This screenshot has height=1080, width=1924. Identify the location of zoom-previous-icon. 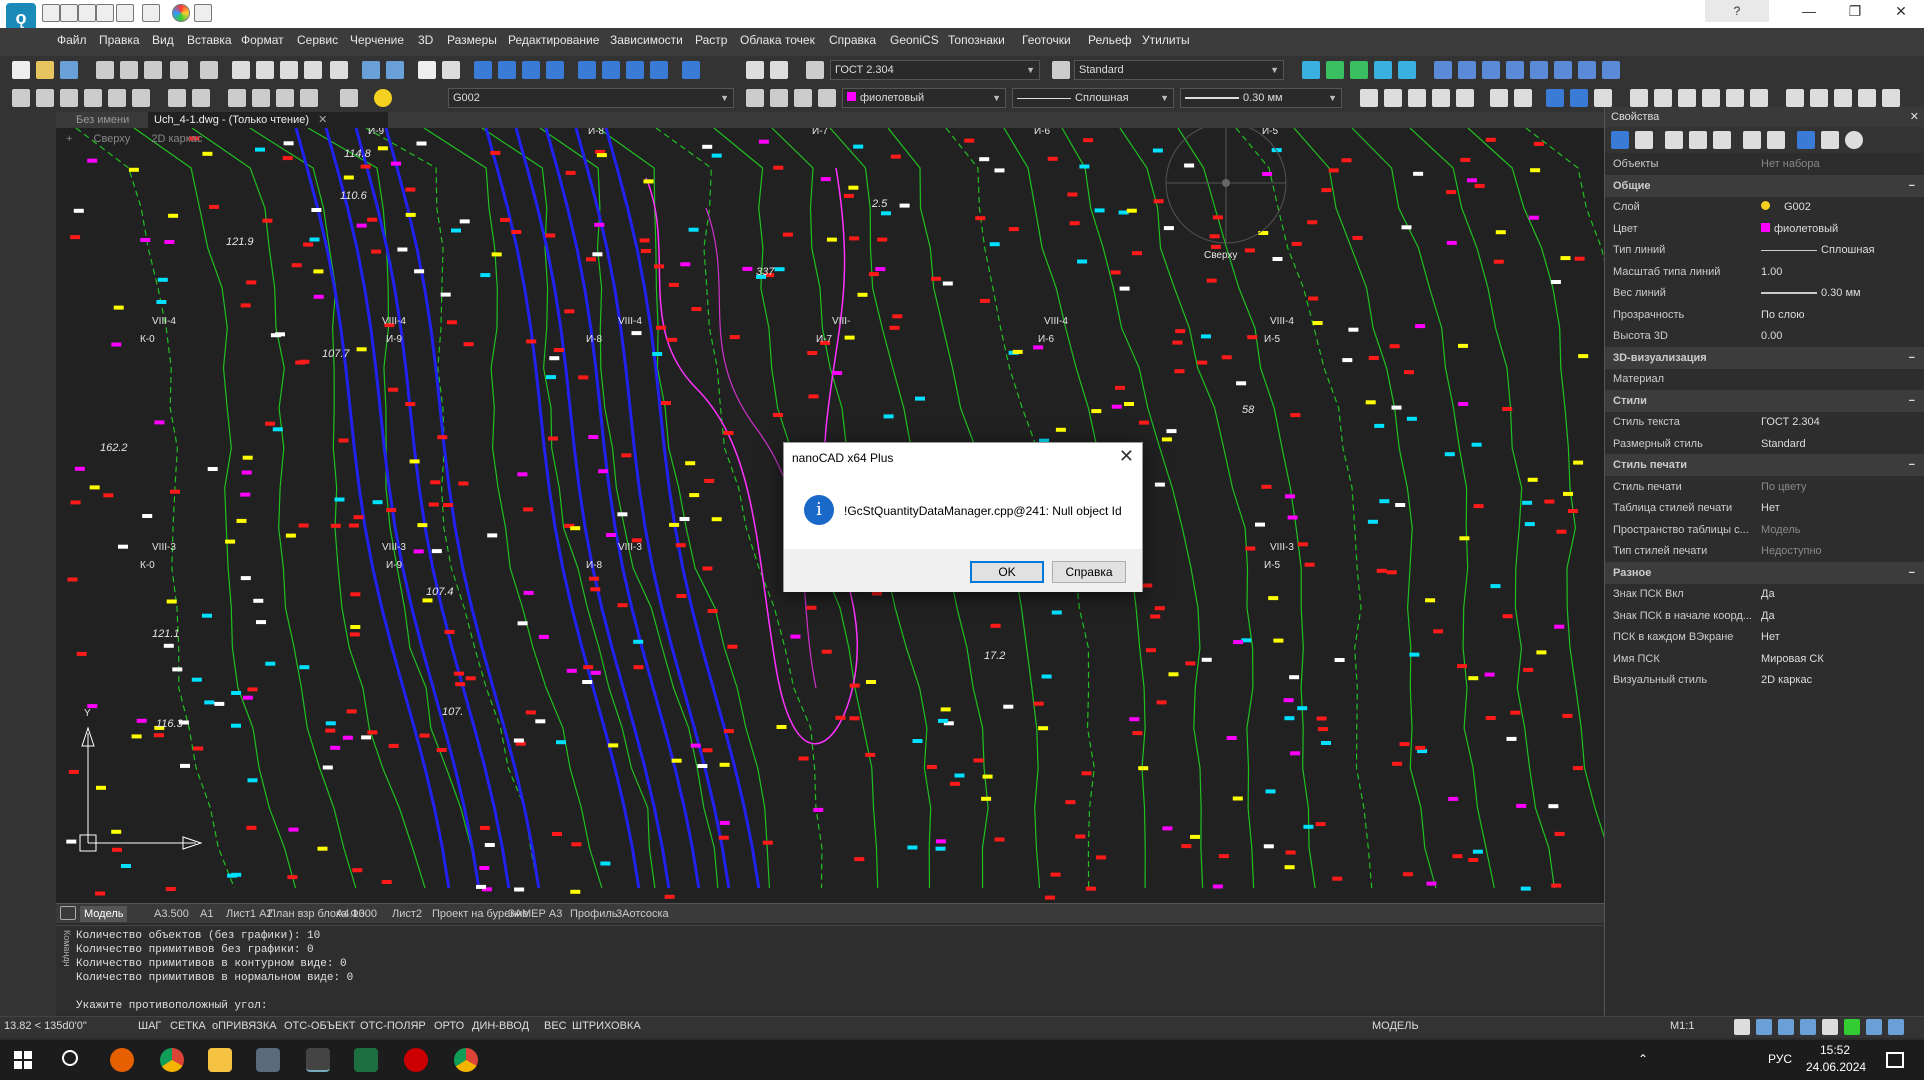
(507, 70).